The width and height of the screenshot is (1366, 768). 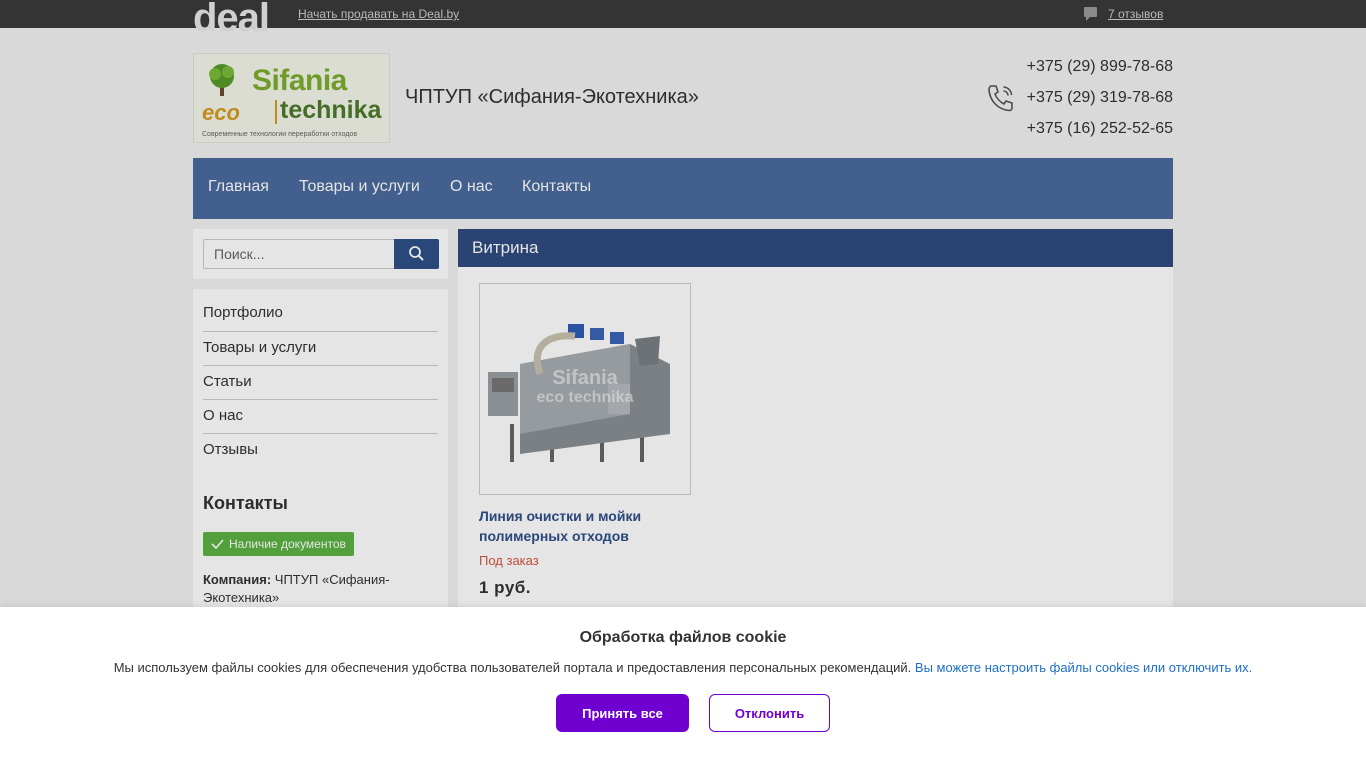 I want to click on svg-text: eco technika, so click(x=585, y=397).